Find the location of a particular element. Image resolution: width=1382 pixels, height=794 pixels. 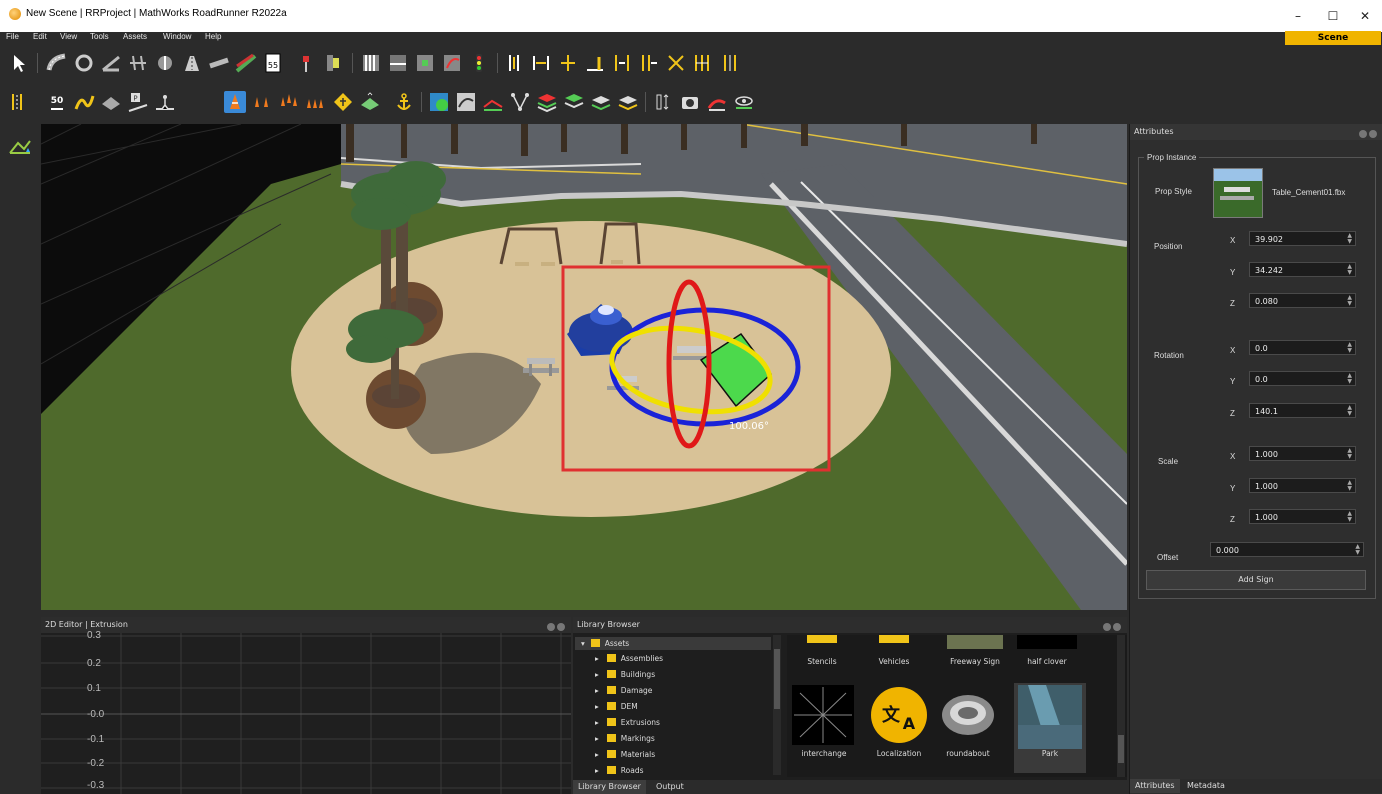

elevation-map-tool-icon is located at coordinates (466, 102).